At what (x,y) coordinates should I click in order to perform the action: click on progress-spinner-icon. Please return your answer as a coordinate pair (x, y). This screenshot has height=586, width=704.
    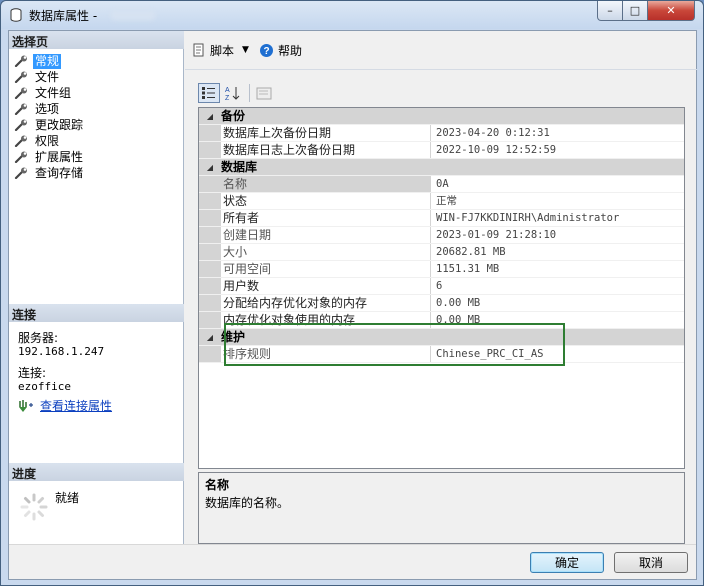
    Looking at the image, I should click on (34, 507).